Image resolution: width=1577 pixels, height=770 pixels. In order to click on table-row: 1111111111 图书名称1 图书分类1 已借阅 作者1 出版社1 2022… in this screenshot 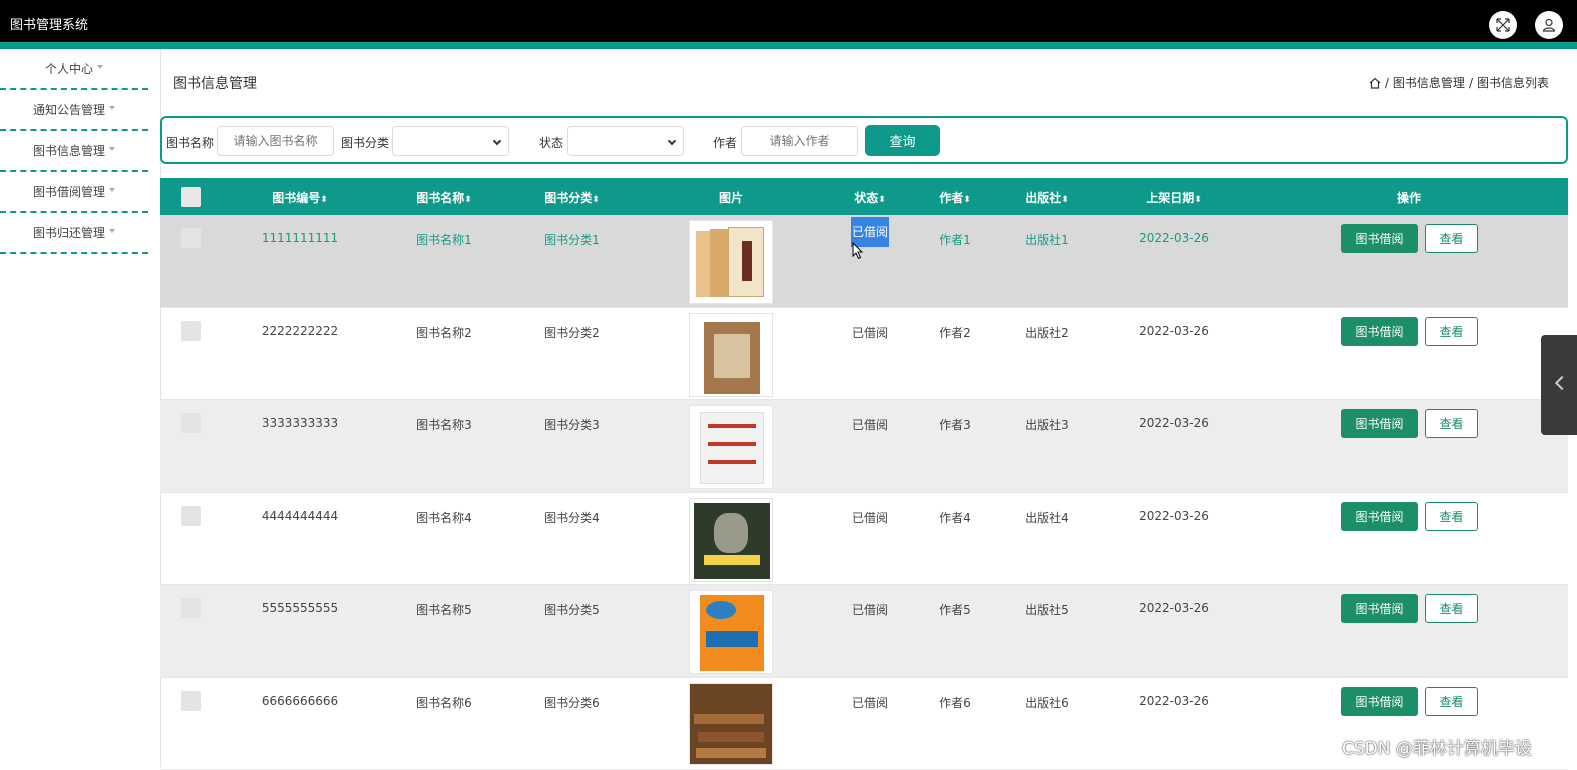, I will do `click(864, 261)`.